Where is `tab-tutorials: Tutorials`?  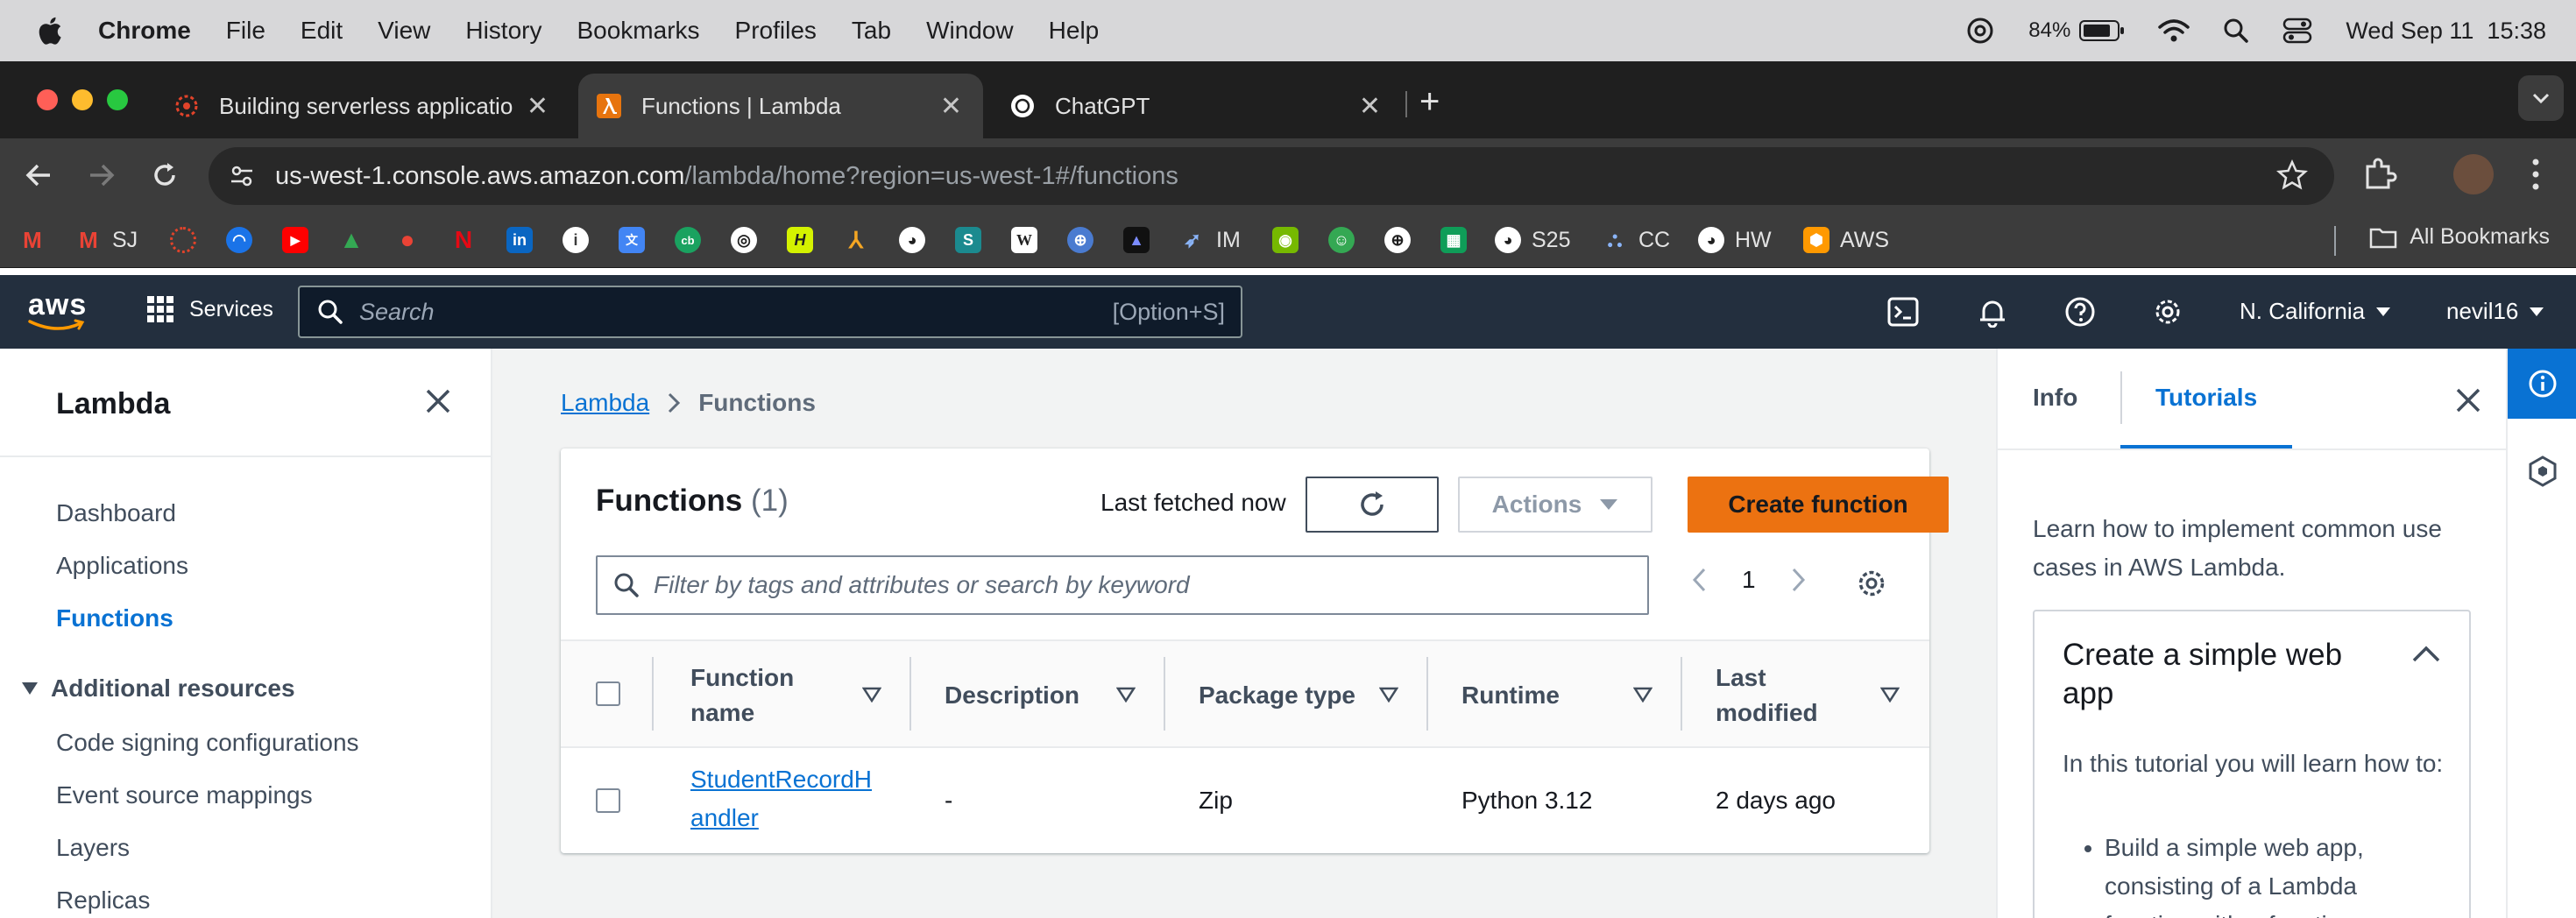
tab-tutorials: Tutorials is located at coordinates (2206, 398).